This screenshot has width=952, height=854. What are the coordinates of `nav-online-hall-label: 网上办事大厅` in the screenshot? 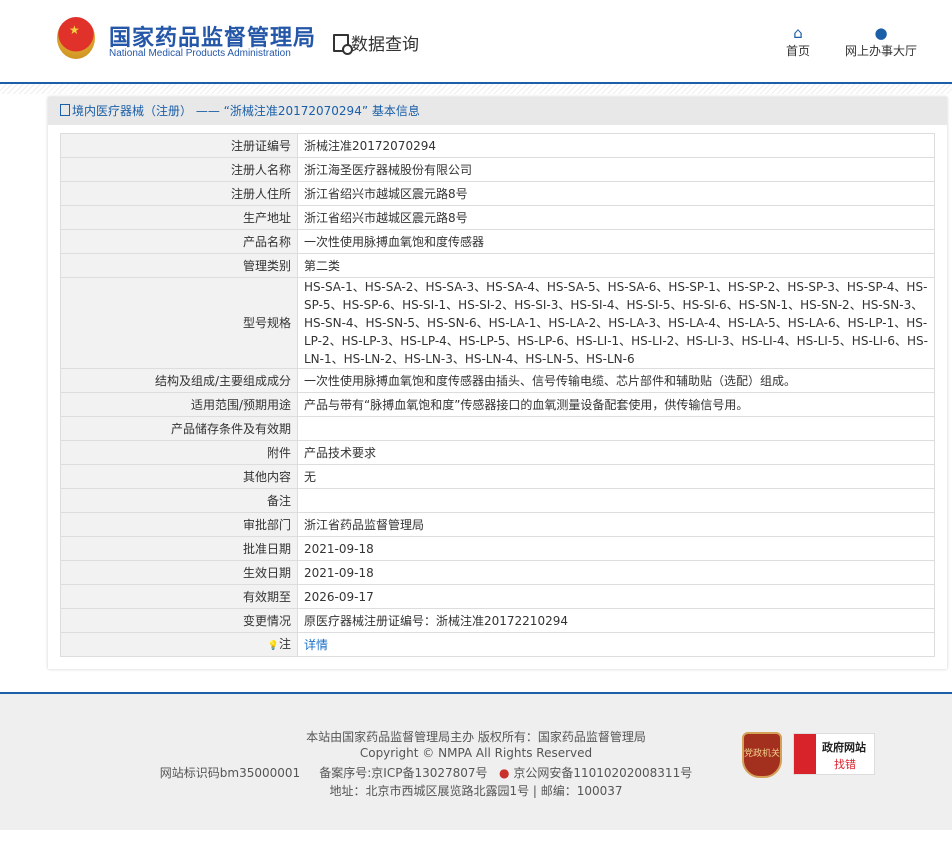 It's located at (881, 51).